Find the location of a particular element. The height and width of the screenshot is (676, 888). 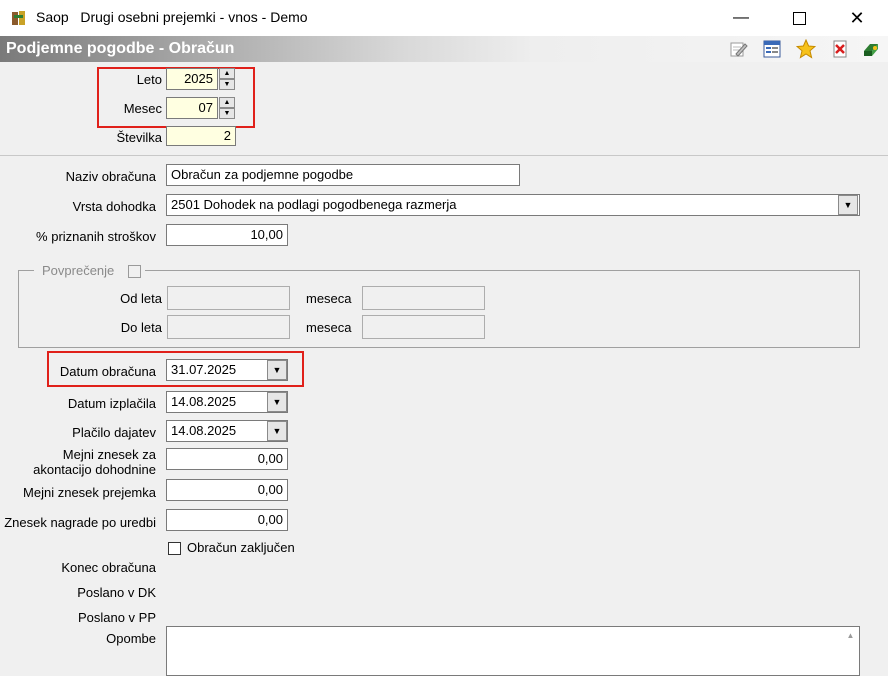

poslano-dk-label: Poslano v DK is located at coordinates (116, 592).